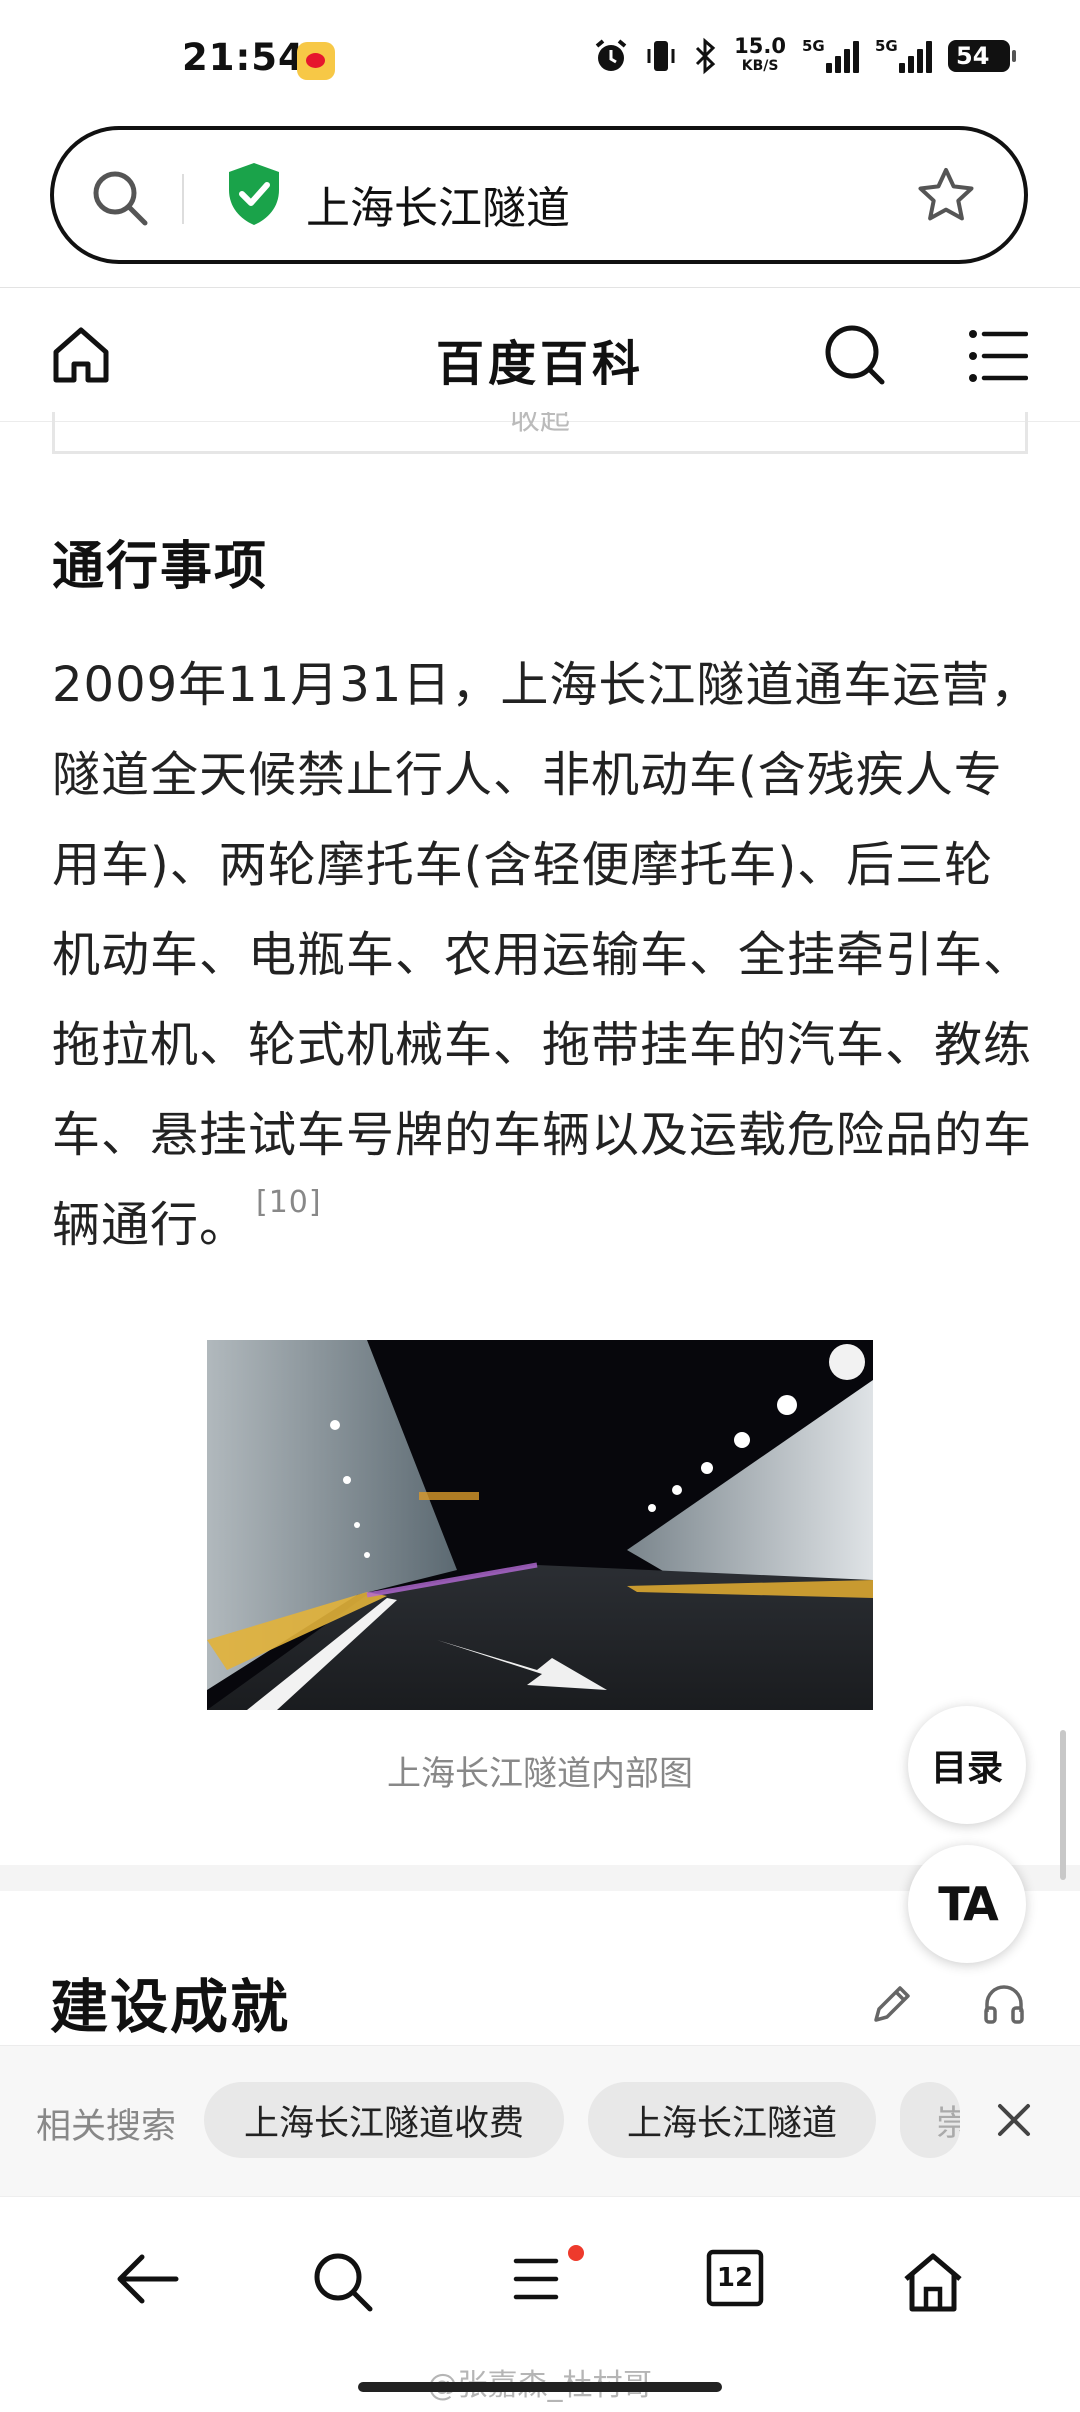  What do you see at coordinates (539, 364) in the screenshot?
I see `page-title: 百度百科` at bounding box center [539, 364].